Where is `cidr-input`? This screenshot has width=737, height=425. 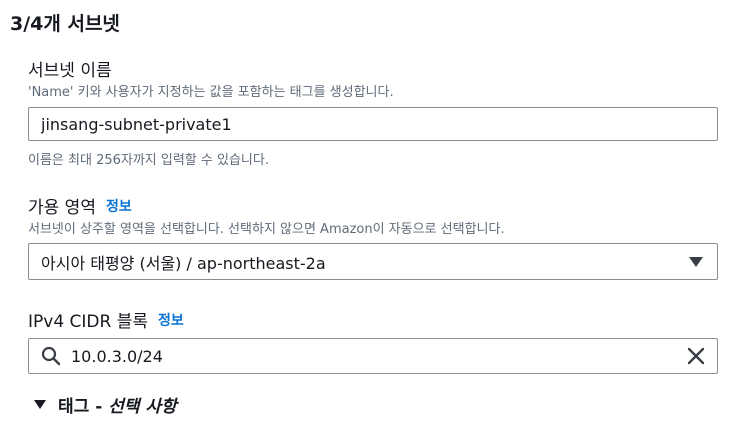
cidr-input is located at coordinates (374, 356).